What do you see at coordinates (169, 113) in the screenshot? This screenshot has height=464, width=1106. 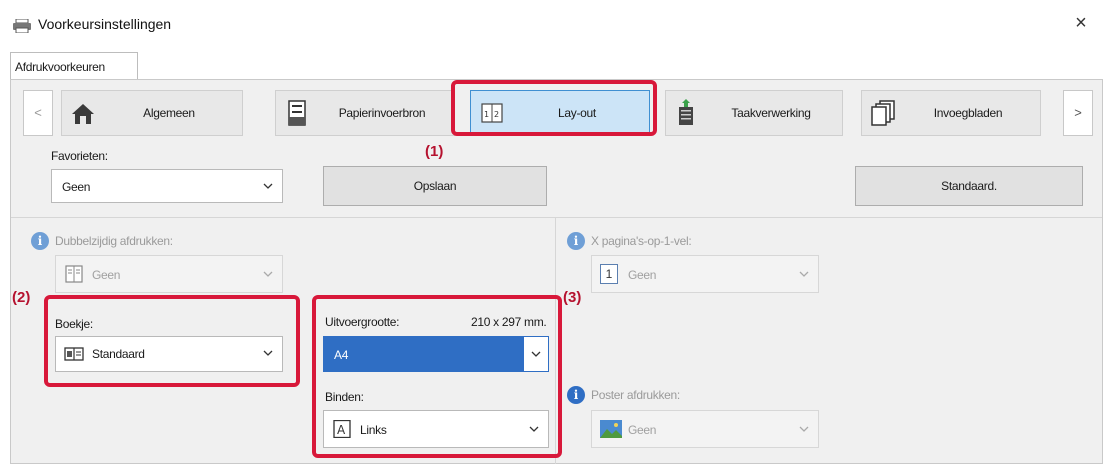 I see `nav-label: Algemeen` at bounding box center [169, 113].